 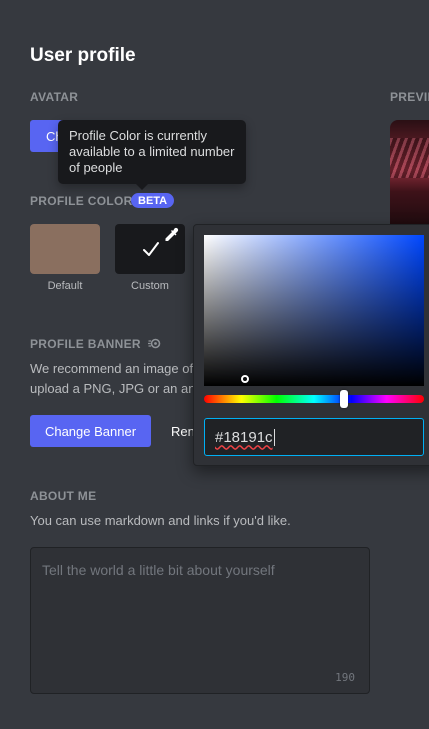 I want to click on profile-banner-label-text: PROFILE BANNER, so click(x=85, y=344).